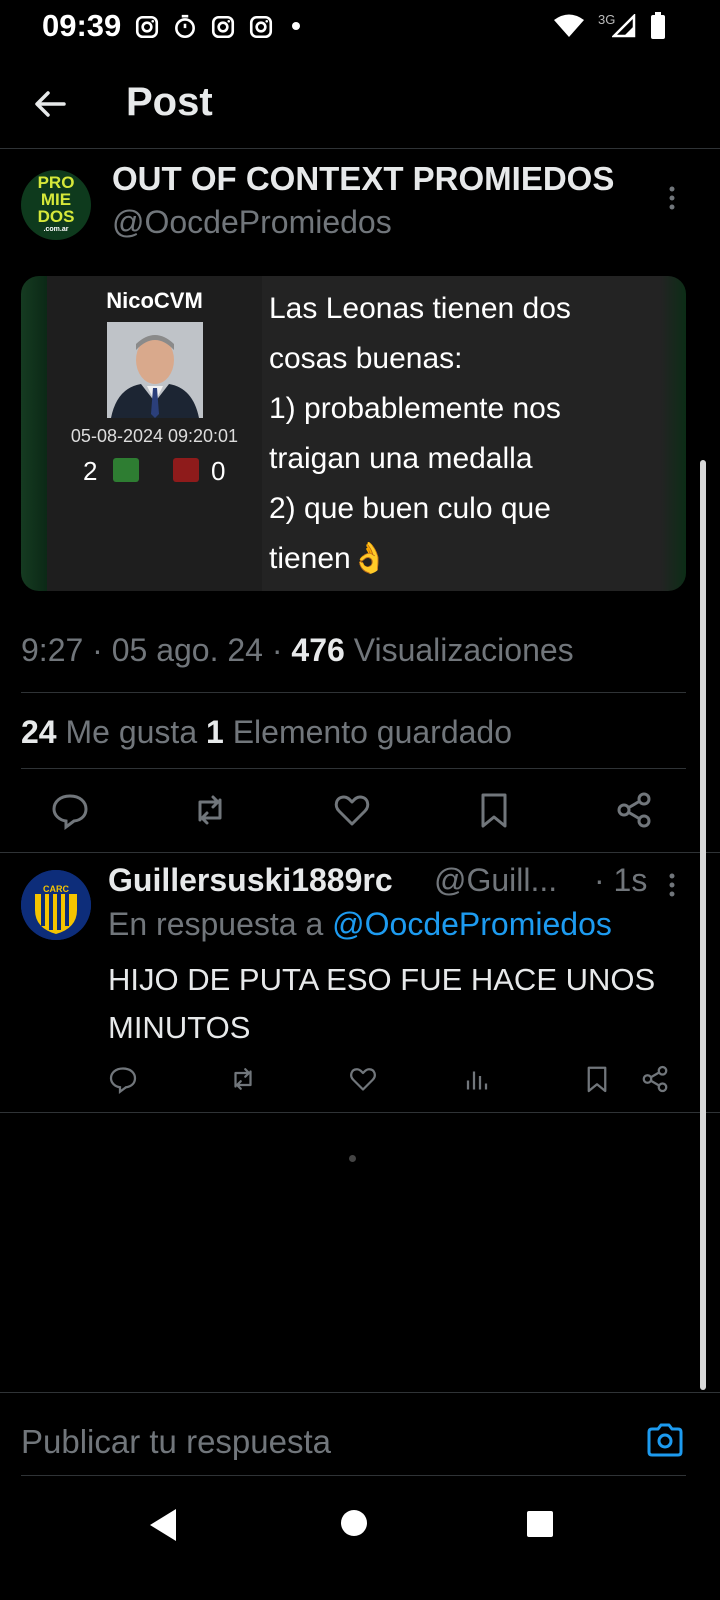  What do you see at coordinates (363, 179) in the screenshot?
I see `author-name: OUT OF CONTEXT PROMIEDOS` at bounding box center [363, 179].